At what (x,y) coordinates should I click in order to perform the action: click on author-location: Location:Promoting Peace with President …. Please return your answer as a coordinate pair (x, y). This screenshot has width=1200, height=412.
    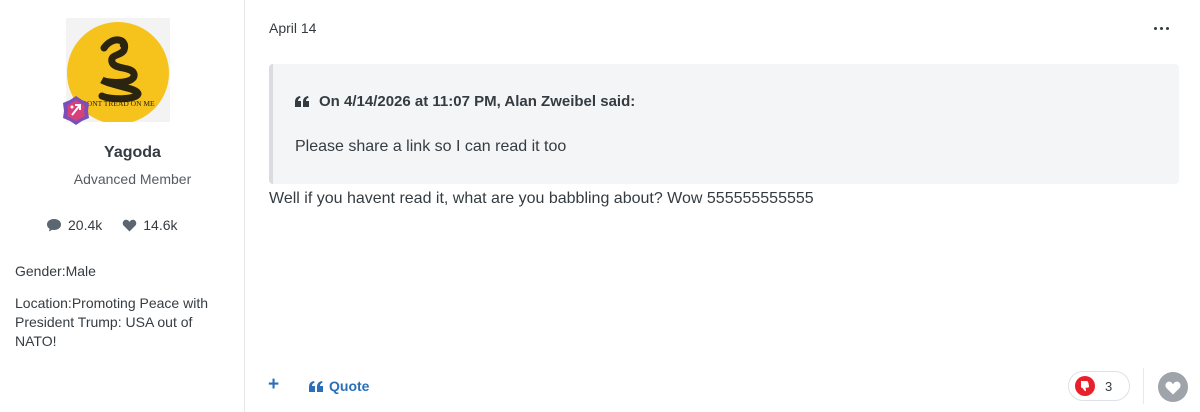
    Looking at the image, I should click on (111, 322).